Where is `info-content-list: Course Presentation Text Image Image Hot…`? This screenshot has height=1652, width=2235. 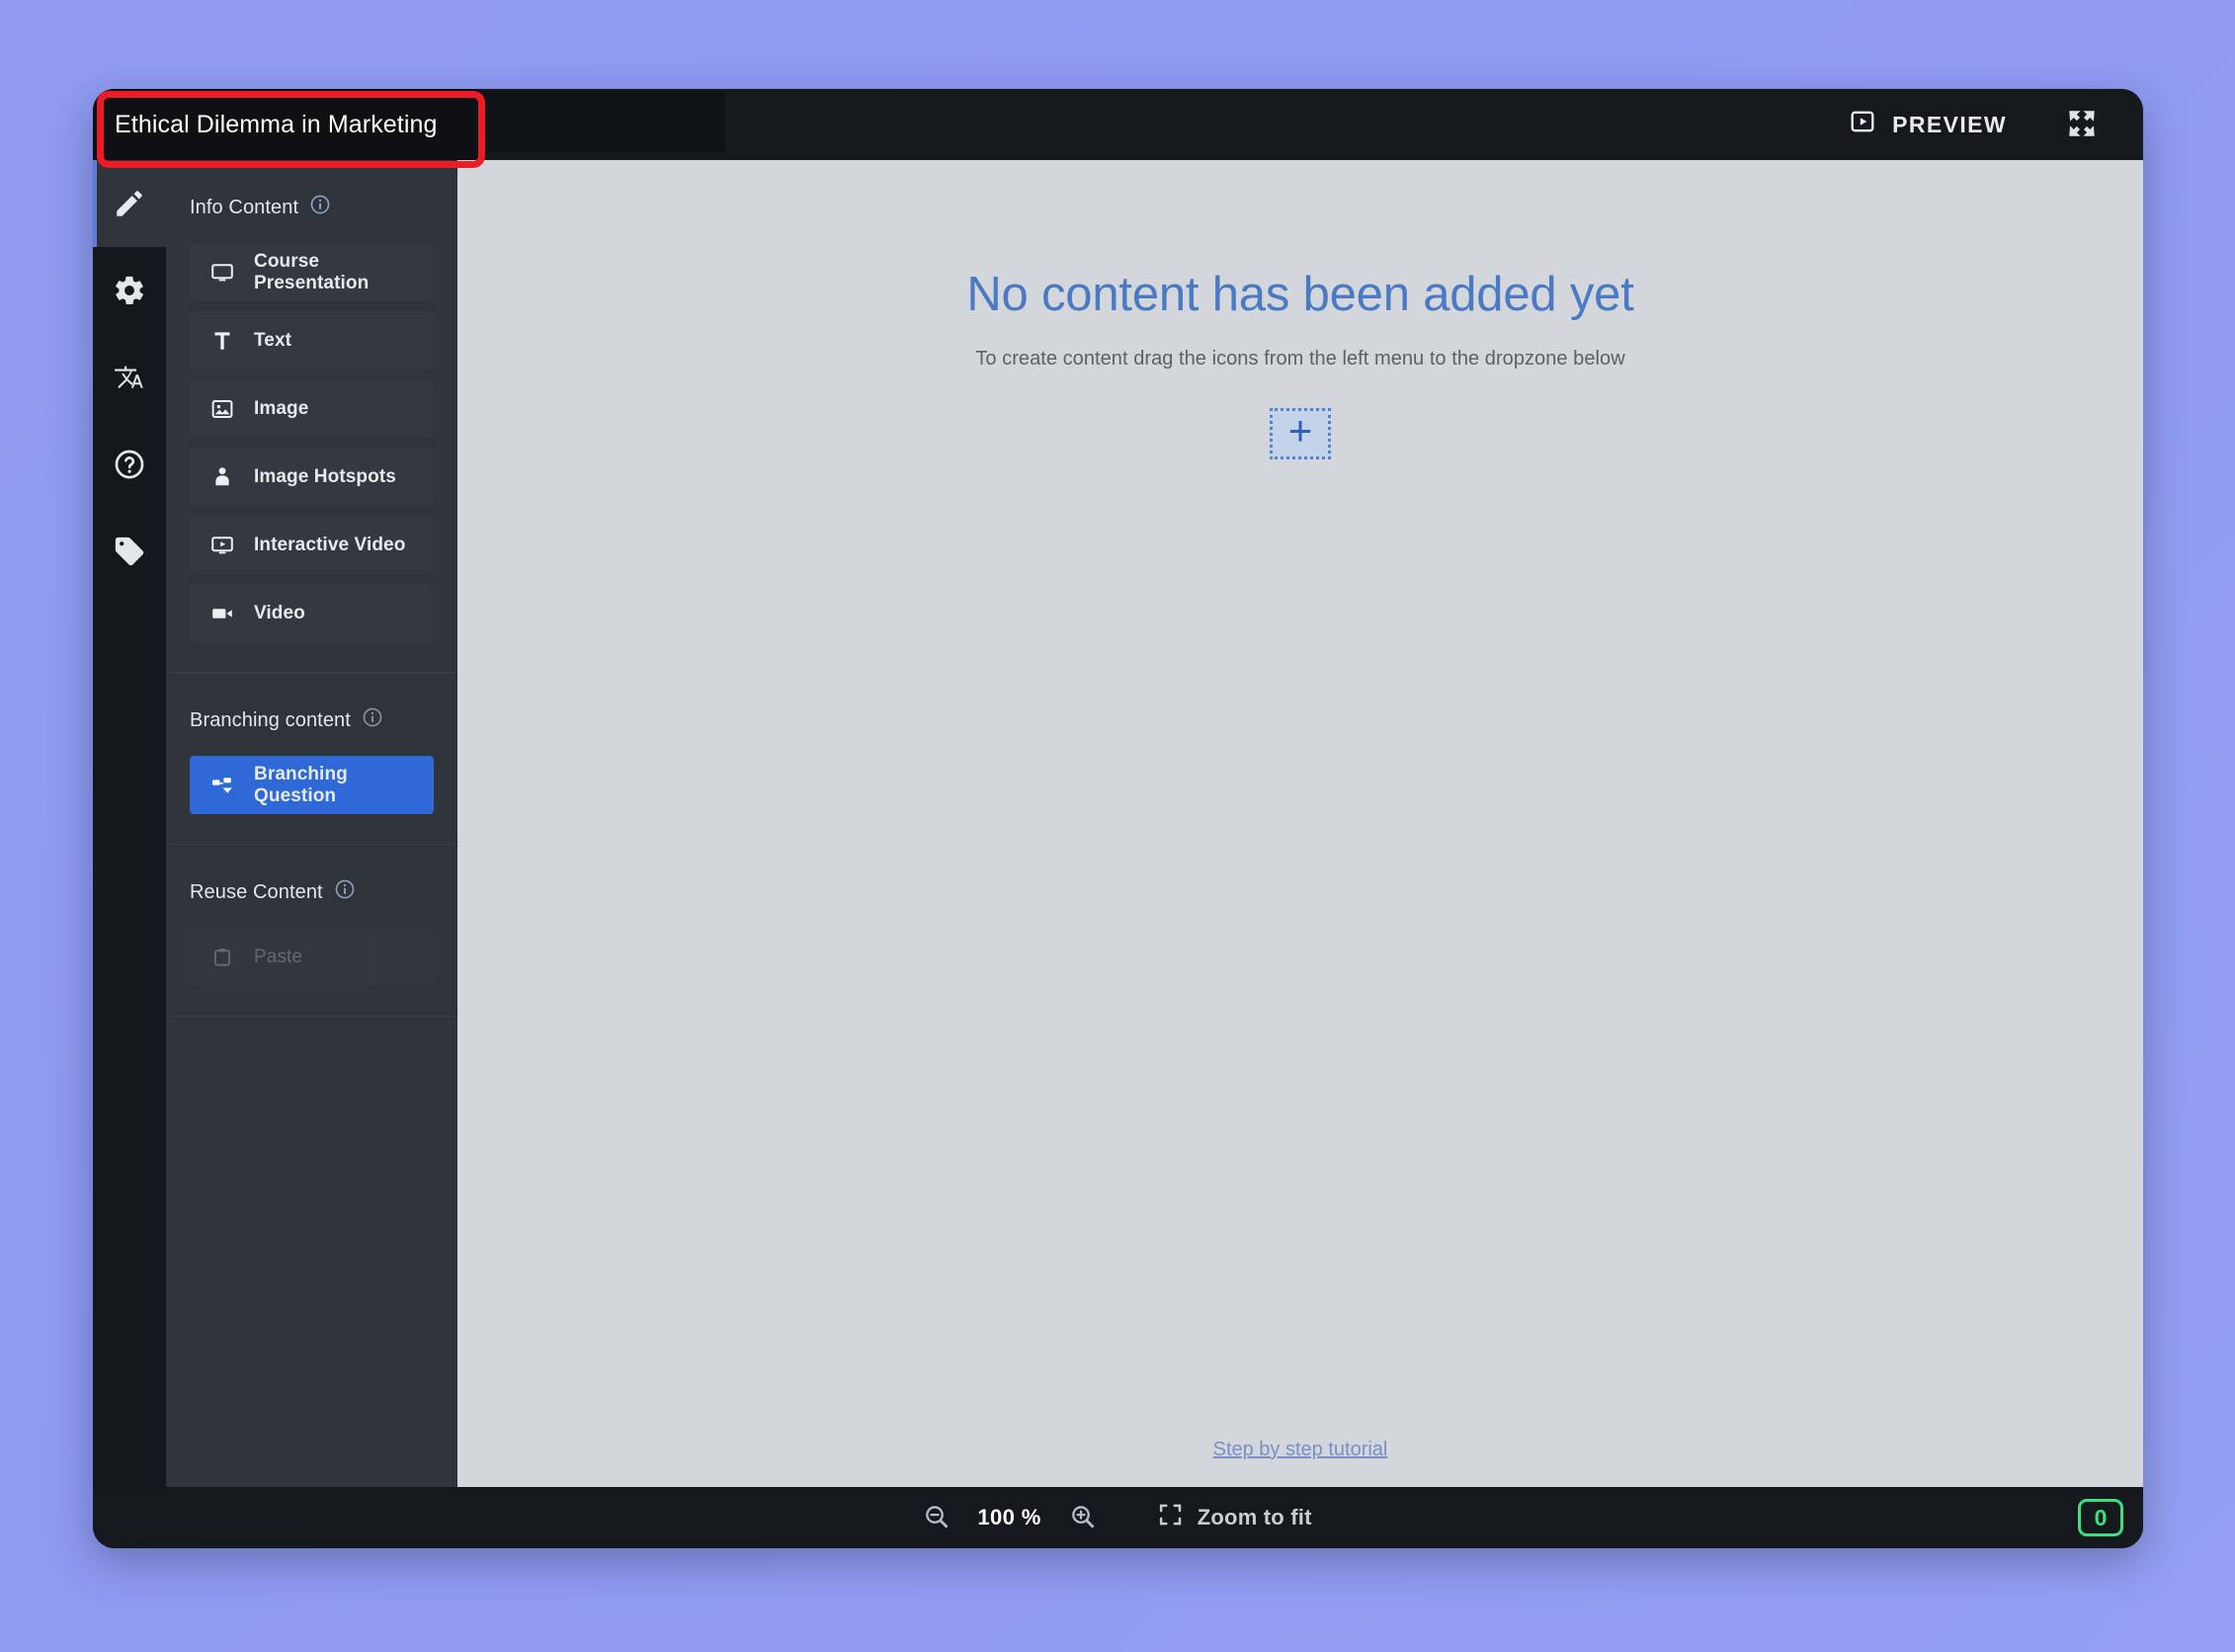 info-content-list: Course Presentation Text Image Image Hot… is located at coordinates (311, 457).